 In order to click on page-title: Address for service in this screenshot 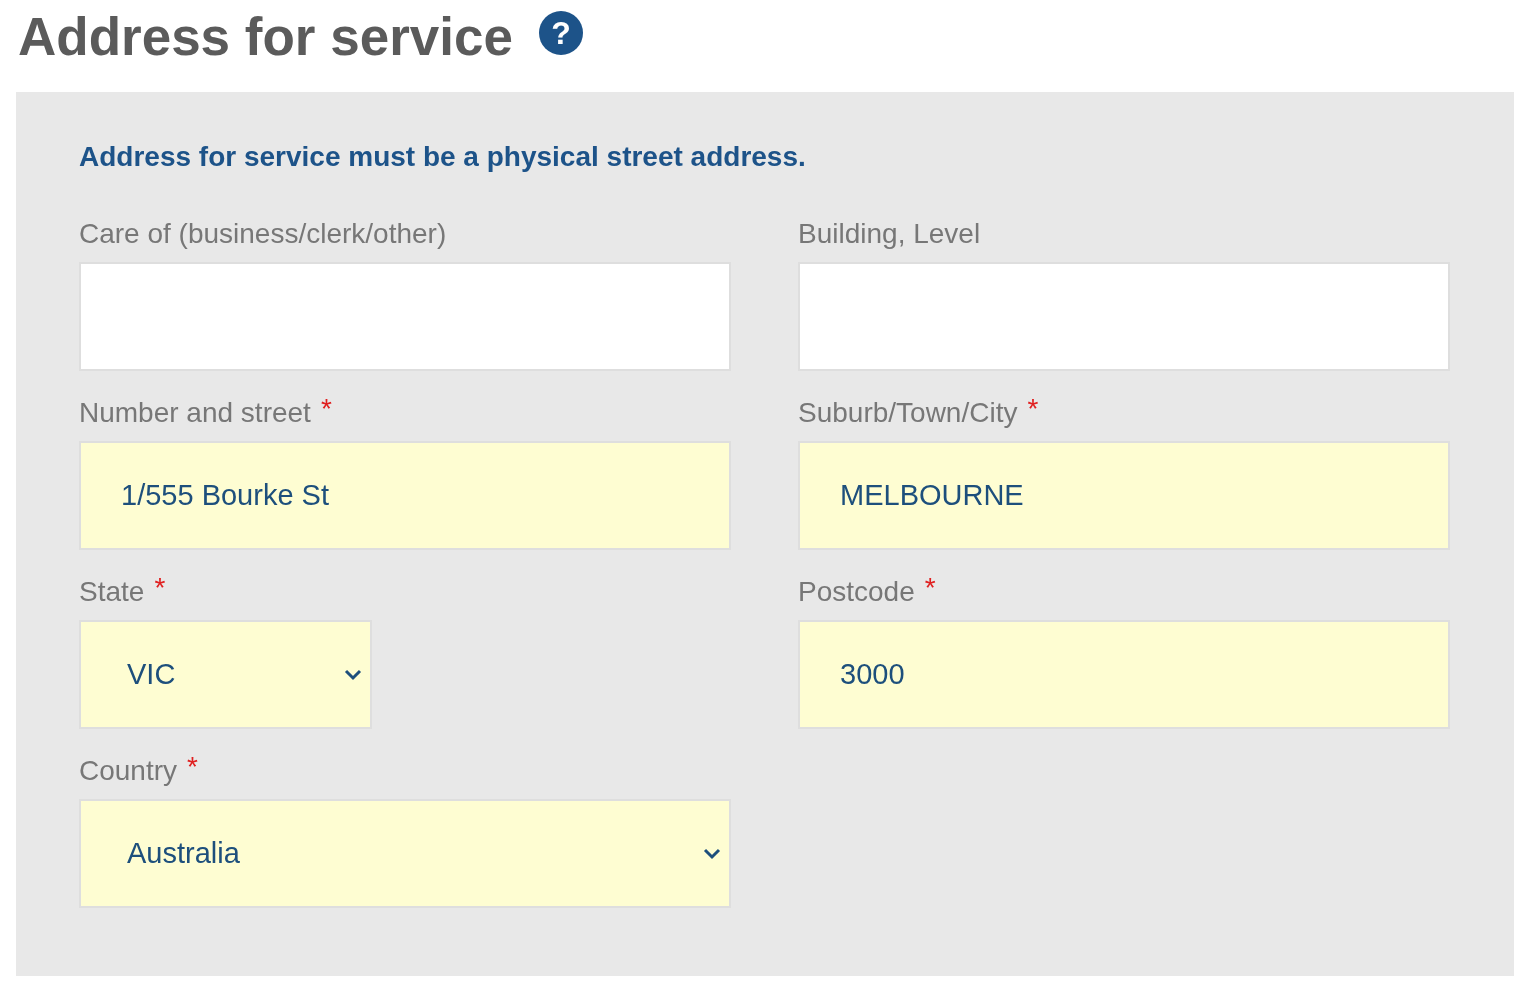, I will do `click(265, 36)`.